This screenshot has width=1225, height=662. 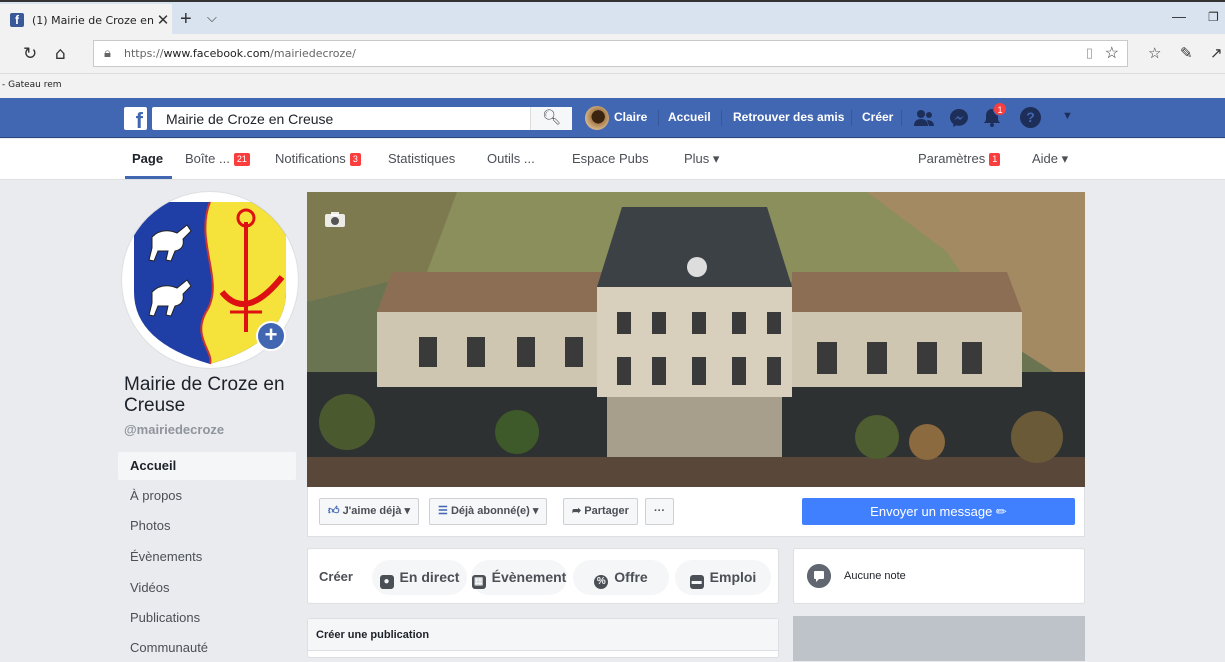 I want to click on tab-ads: Espace Pubs, so click(x=610, y=158).